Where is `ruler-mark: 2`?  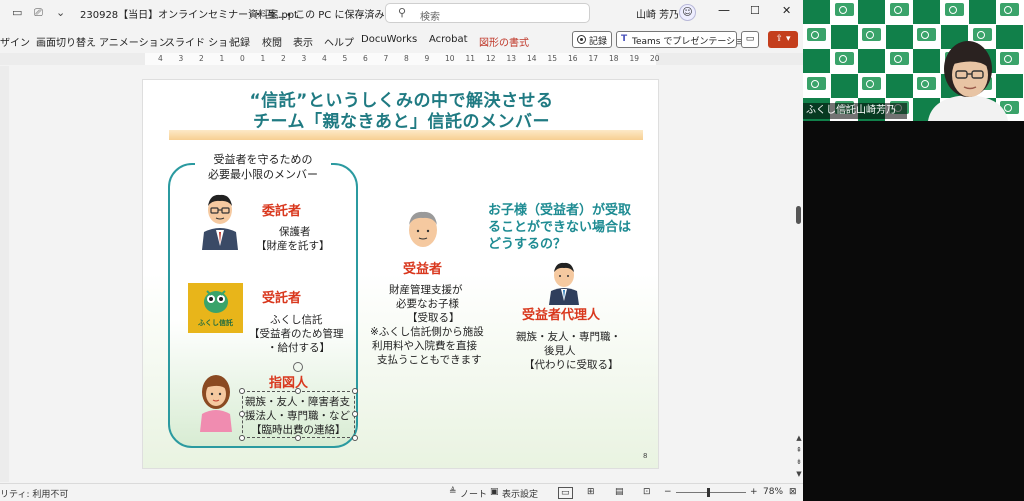 ruler-mark: 2 is located at coordinates (201, 58).